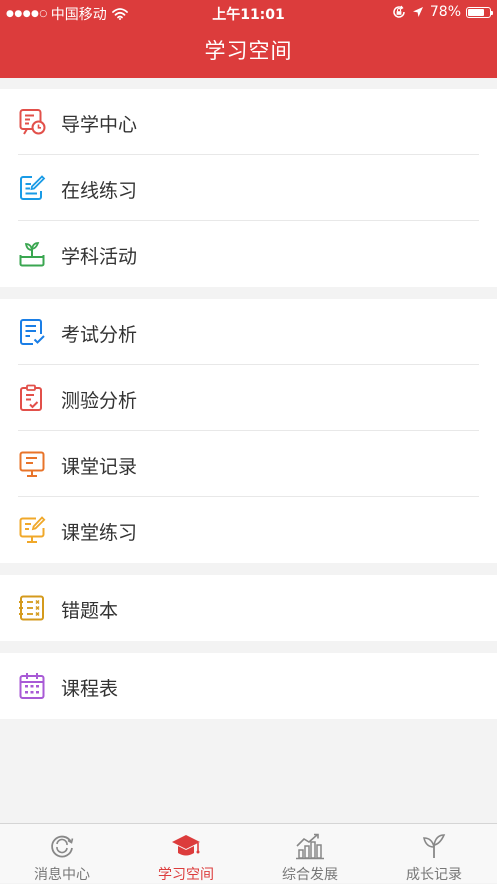 Image resolution: width=497 pixels, height=884 pixels. I want to click on menu-item-subject-activity: 学科活动, so click(248, 254).